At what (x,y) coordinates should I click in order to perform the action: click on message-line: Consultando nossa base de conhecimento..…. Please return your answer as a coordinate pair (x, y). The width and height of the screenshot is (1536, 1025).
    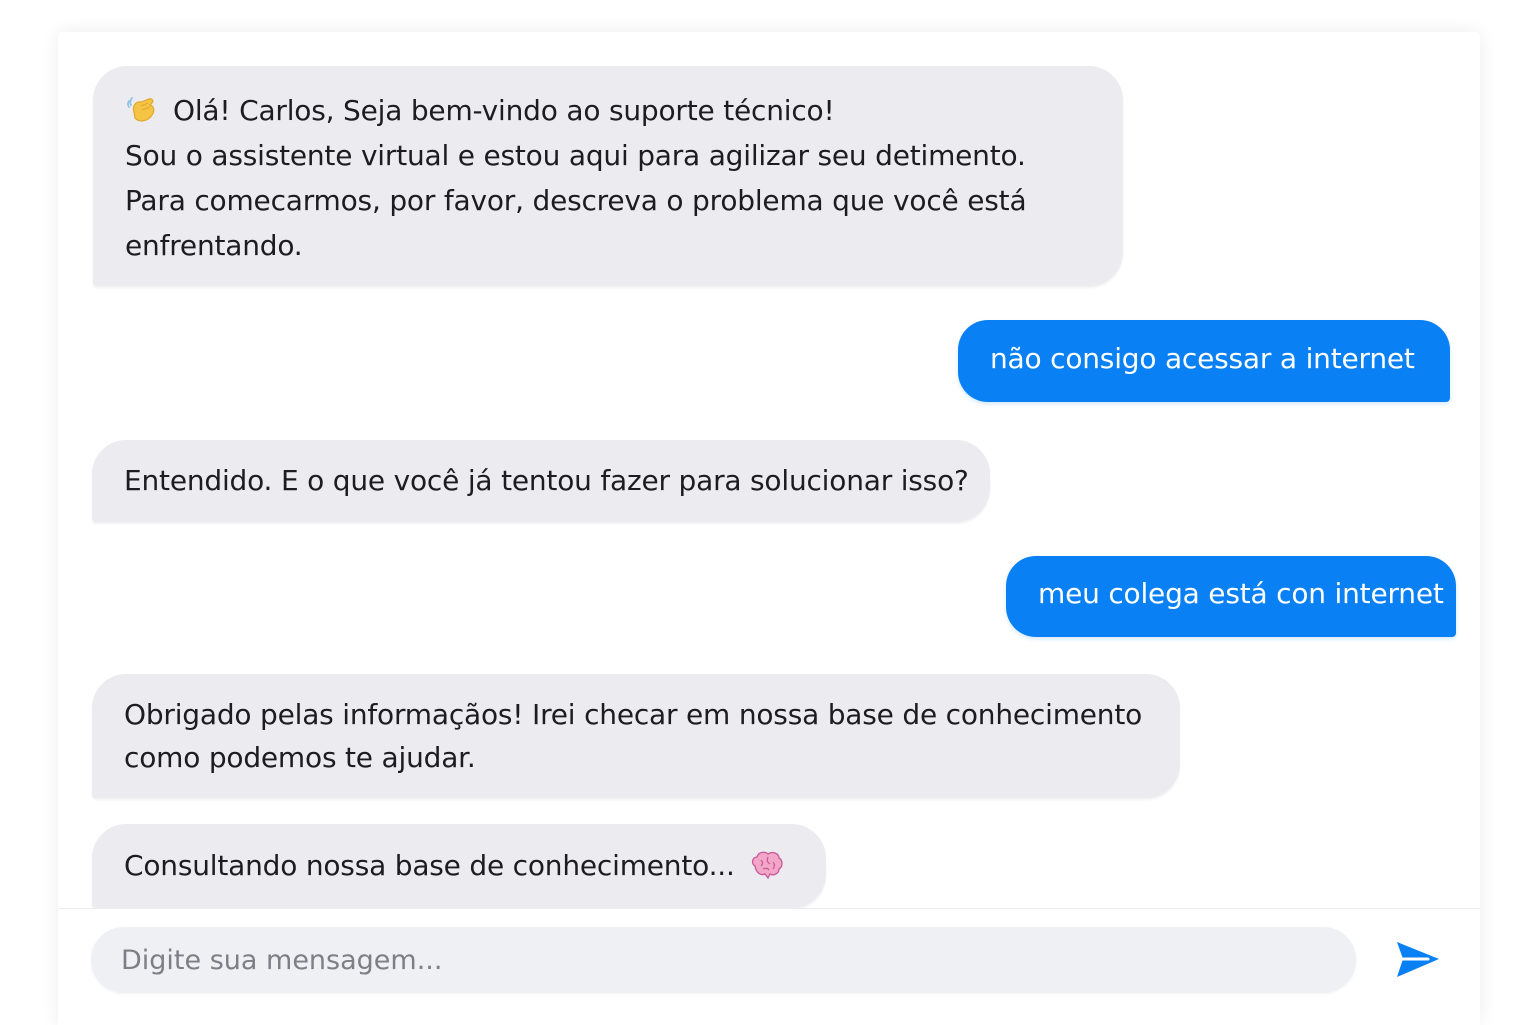
    Looking at the image, I should click on (459, 865).